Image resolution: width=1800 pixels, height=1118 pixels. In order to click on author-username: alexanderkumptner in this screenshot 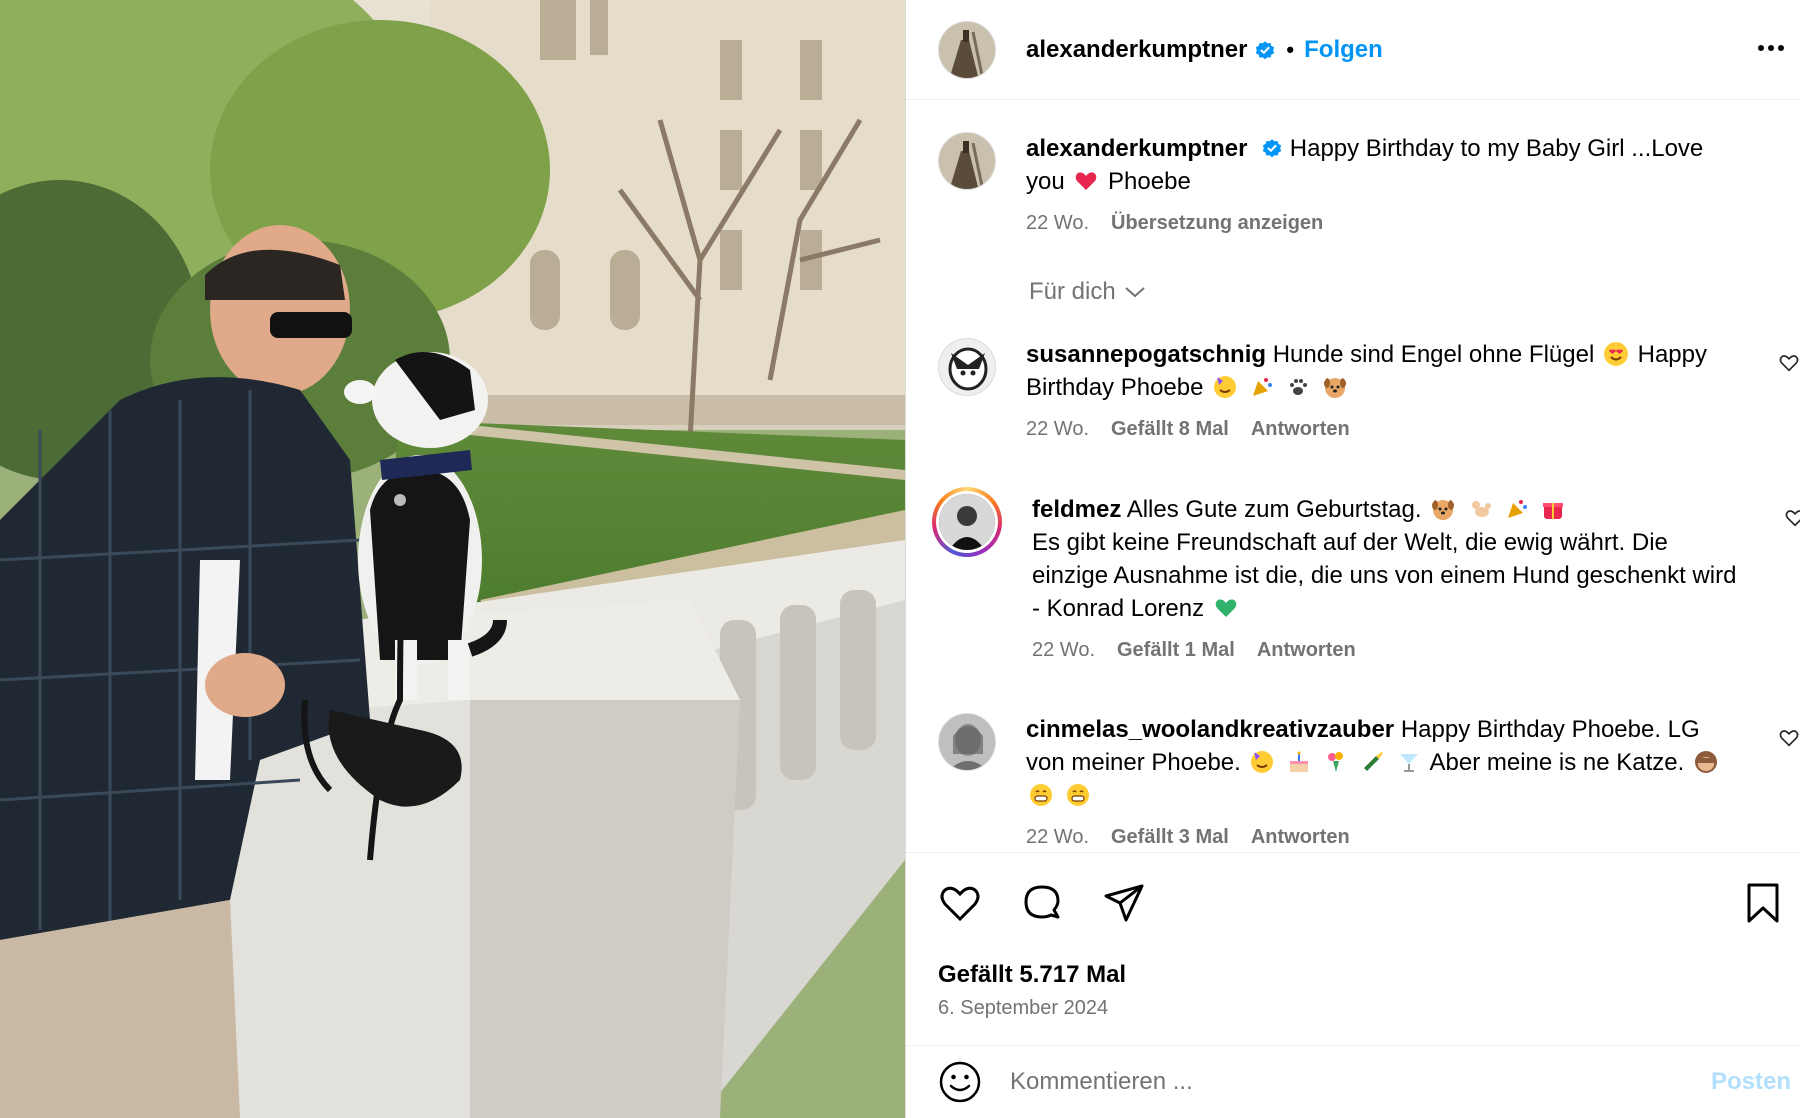, I will do `click(1136, 50)`.